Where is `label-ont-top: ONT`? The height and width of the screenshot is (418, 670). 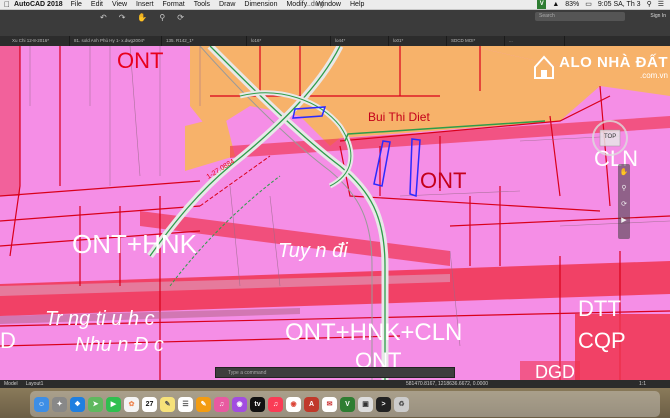
label-ont-top: ONT is located at coordinates (140, 60).